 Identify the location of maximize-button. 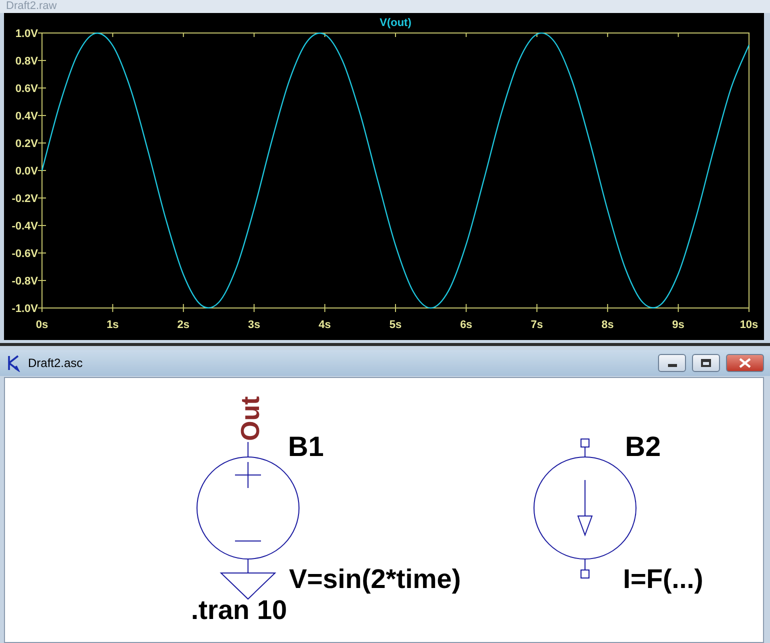
(706, 363).